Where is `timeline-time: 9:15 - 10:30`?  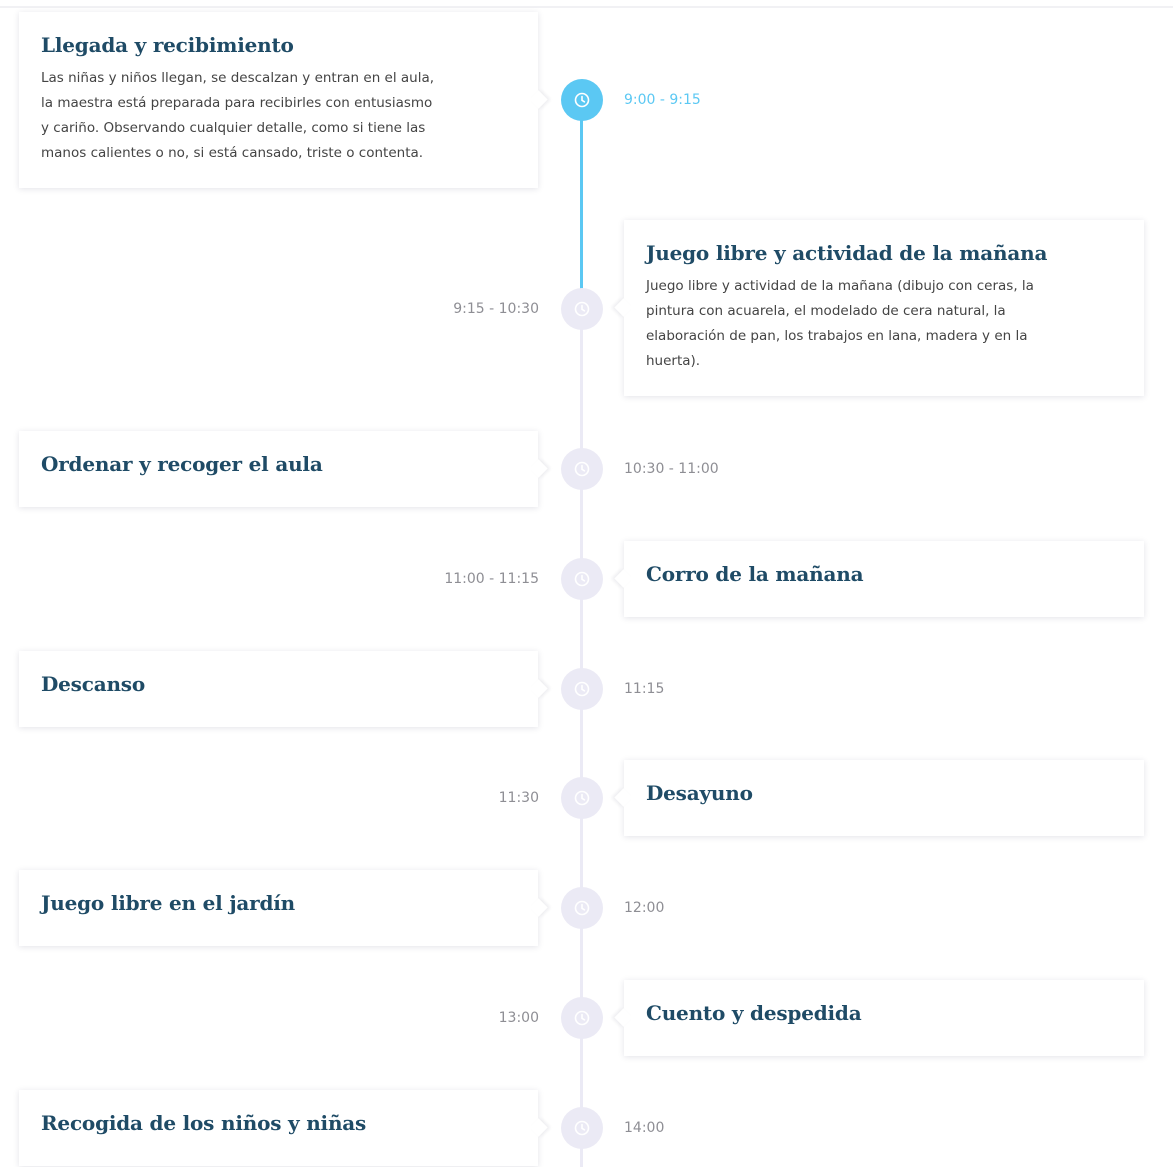
timeline-time: 9:15 - 10:30 is located at coordinates (496, 309).